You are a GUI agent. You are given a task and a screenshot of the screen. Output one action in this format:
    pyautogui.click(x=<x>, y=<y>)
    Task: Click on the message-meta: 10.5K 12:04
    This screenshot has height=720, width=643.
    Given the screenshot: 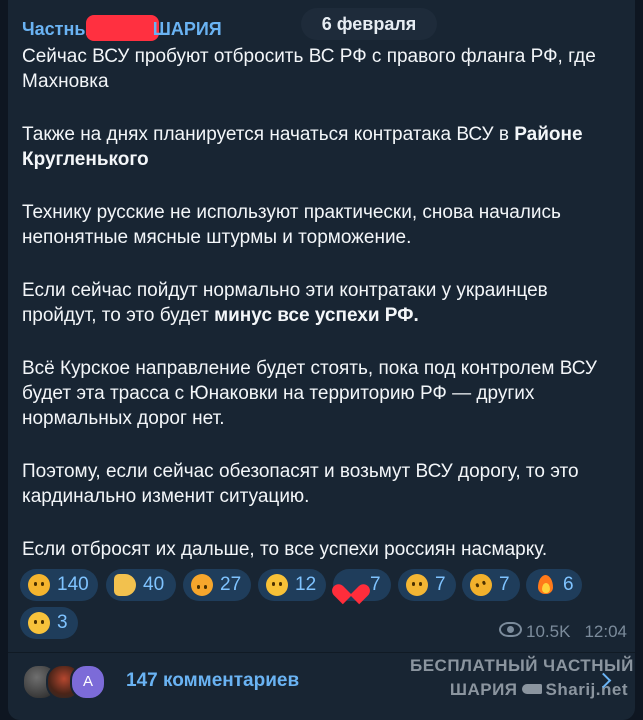 What is the action you would take?
    pyautogui.click(x=563, y=632)
    